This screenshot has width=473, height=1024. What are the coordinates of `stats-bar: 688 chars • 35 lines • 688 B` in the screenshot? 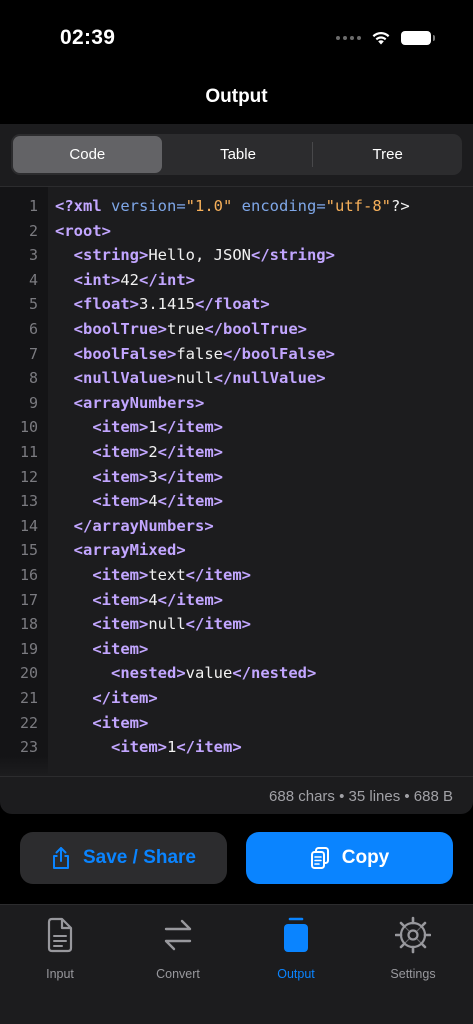 It's located at (236, 795).